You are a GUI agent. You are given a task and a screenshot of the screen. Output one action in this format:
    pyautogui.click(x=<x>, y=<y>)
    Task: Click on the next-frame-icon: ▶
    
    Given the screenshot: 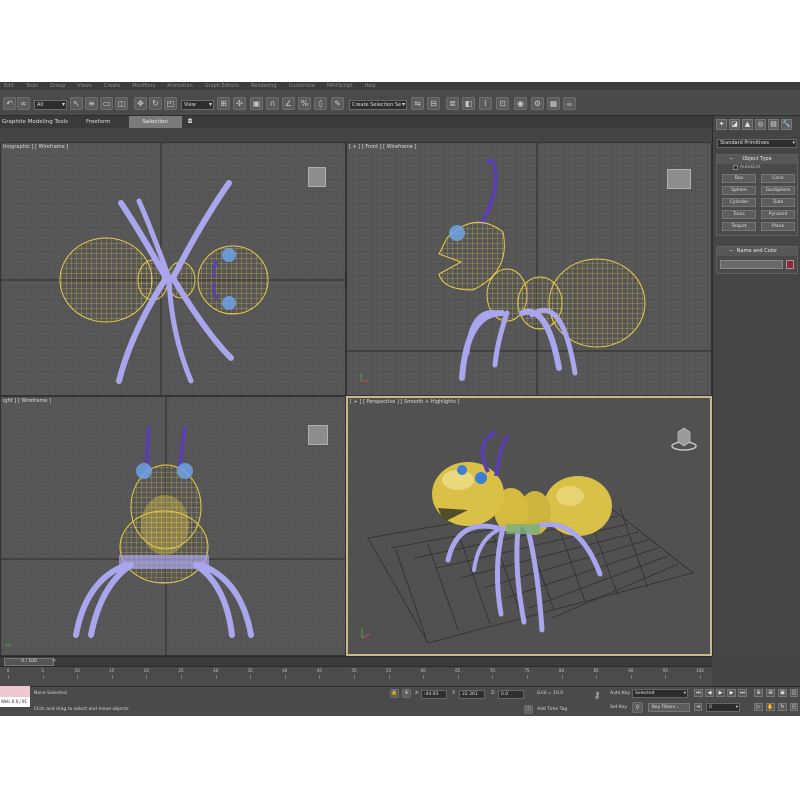 What is the action you would take?
    pyautogui.click(x=731, y=693)
    